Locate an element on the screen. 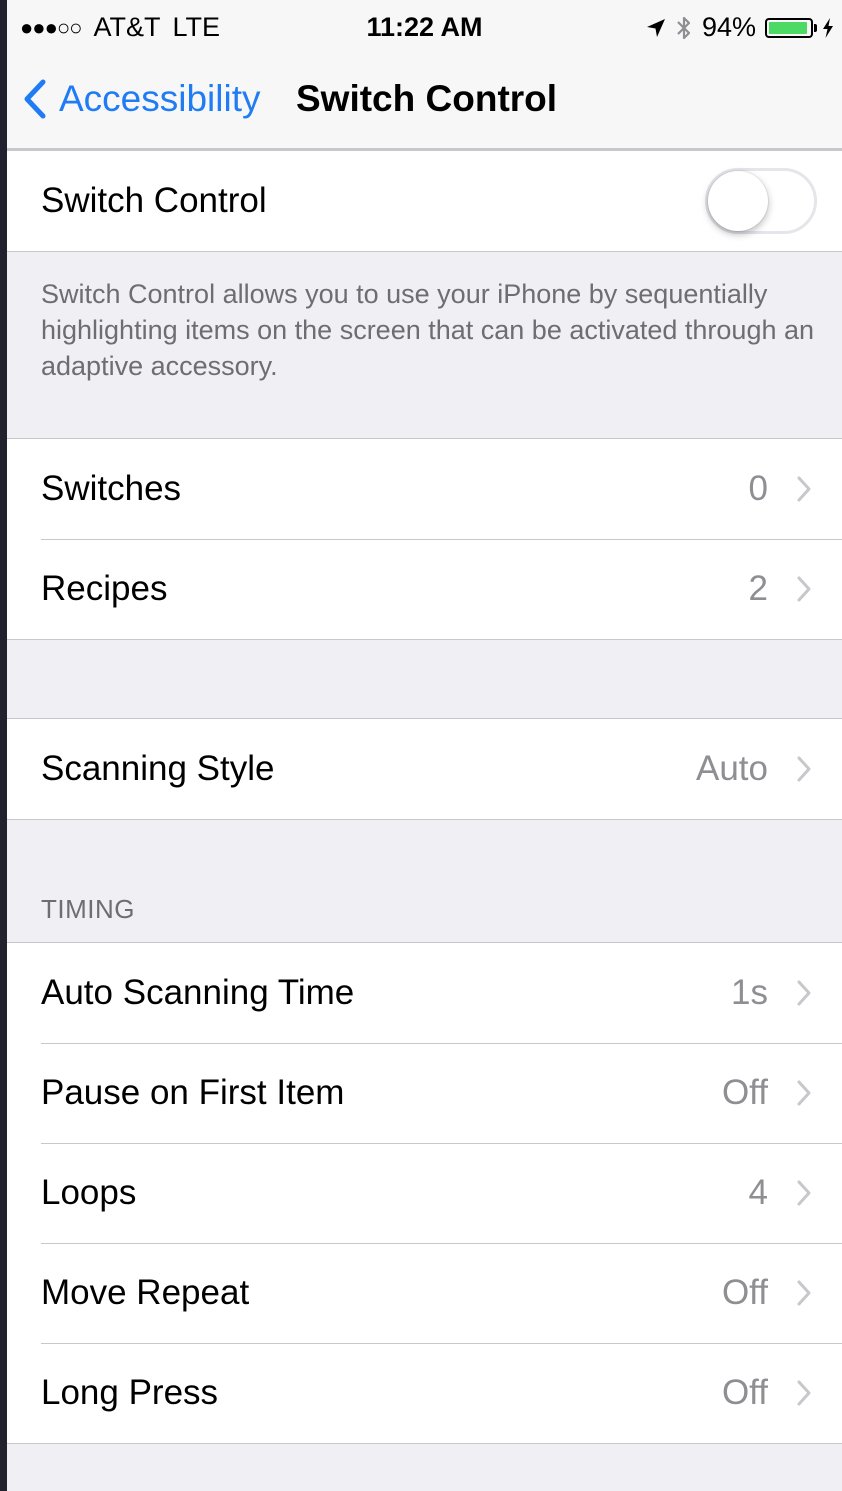 This screenshot has height=1491, width=842. row-value: 4 is located at coordinates (758, 1192).